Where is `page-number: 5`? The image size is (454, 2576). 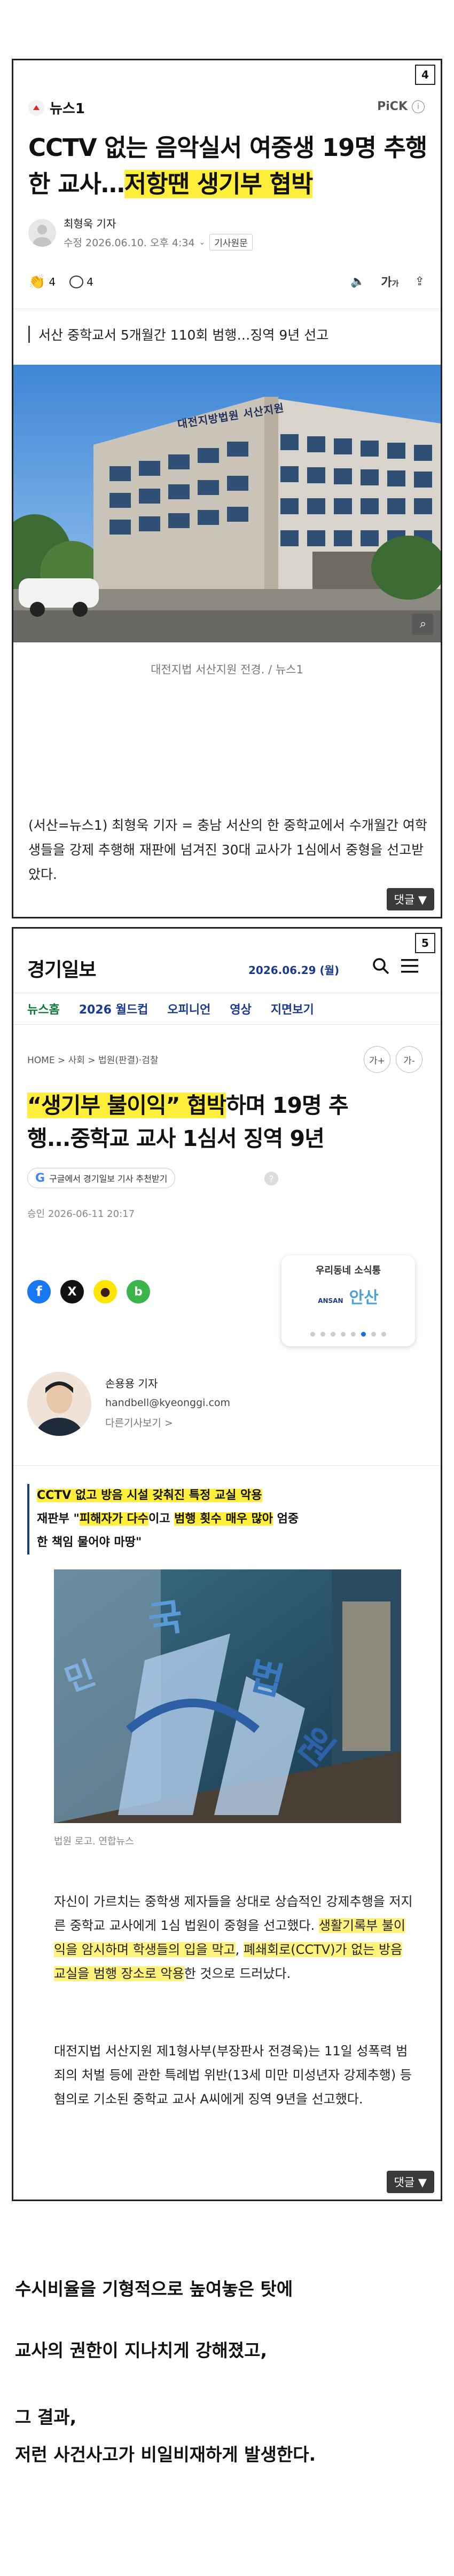 page-number: 5 is located at coordinates (425, 943).